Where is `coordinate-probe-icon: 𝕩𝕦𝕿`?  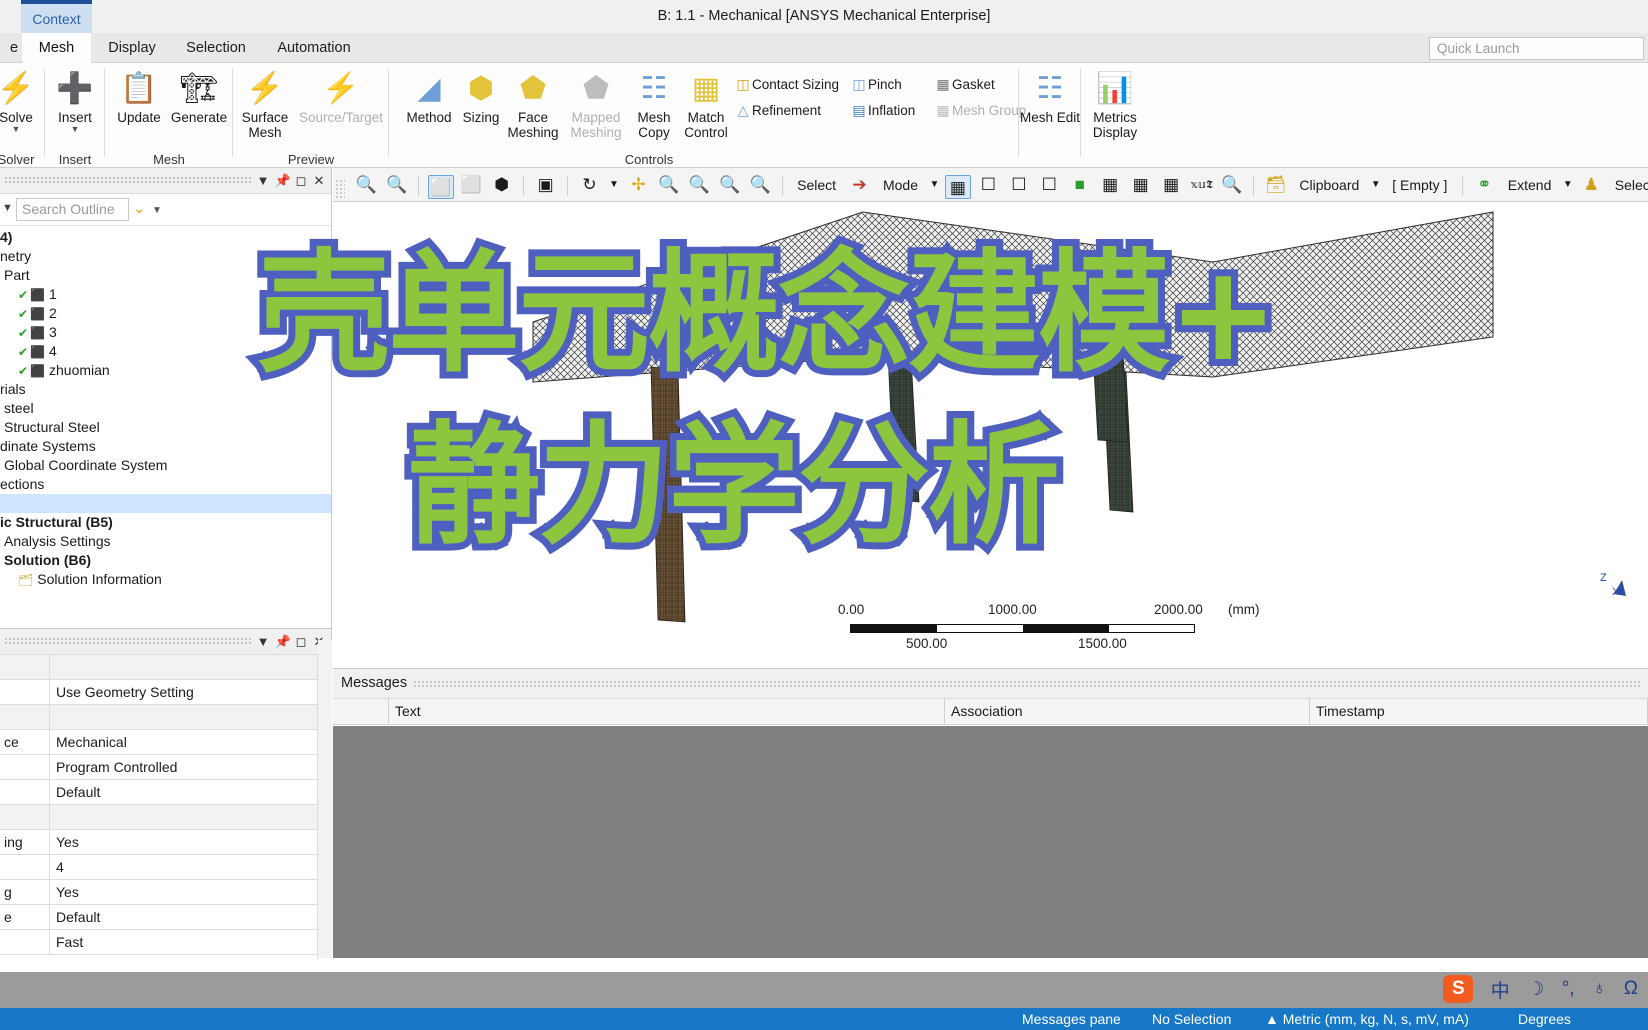 coordinate-probe-icon: 𝕩𝕦𝕿 is located at coordinates (1202, 184).